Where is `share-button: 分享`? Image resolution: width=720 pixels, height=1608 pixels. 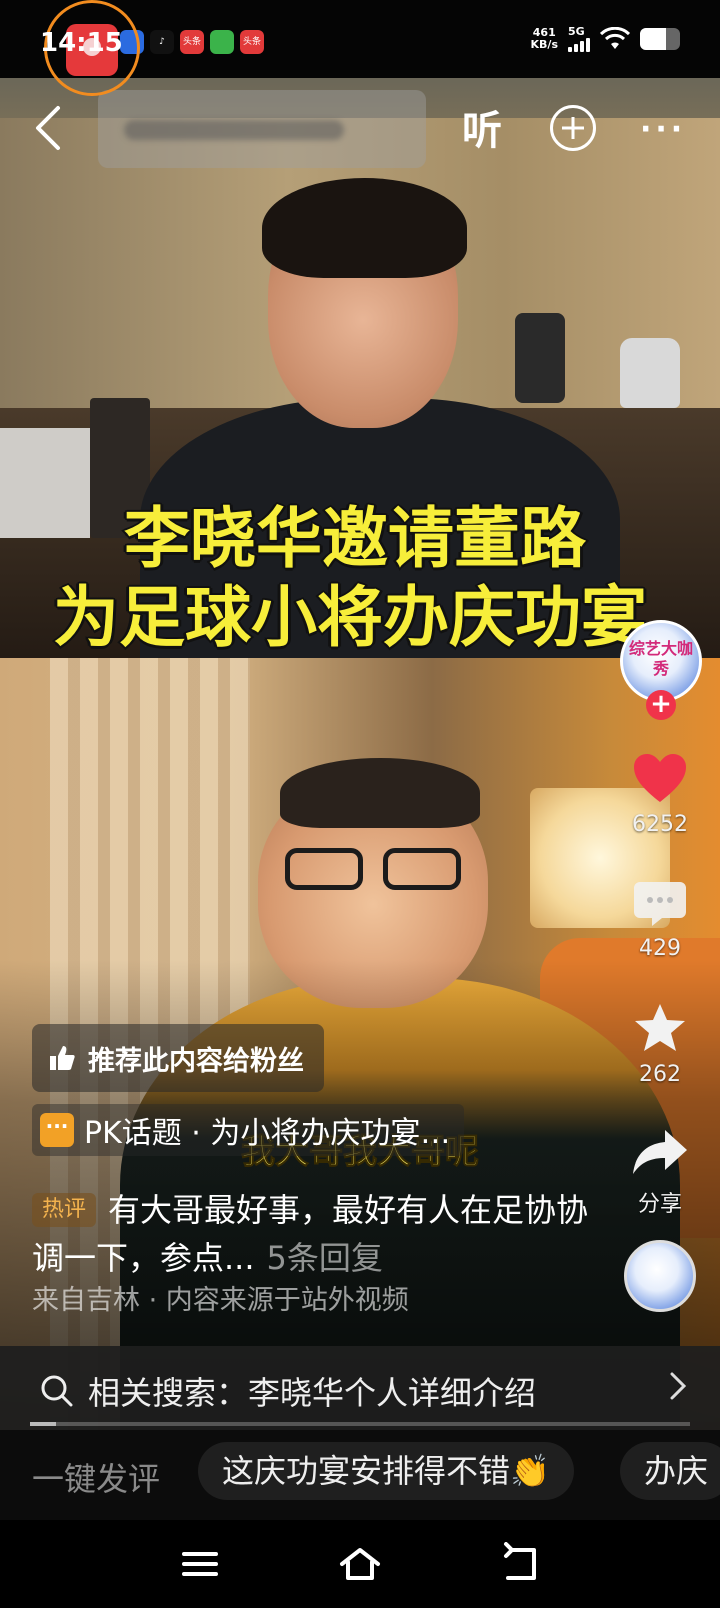
share-button: 分享 is located at coordinates (660, 1173).